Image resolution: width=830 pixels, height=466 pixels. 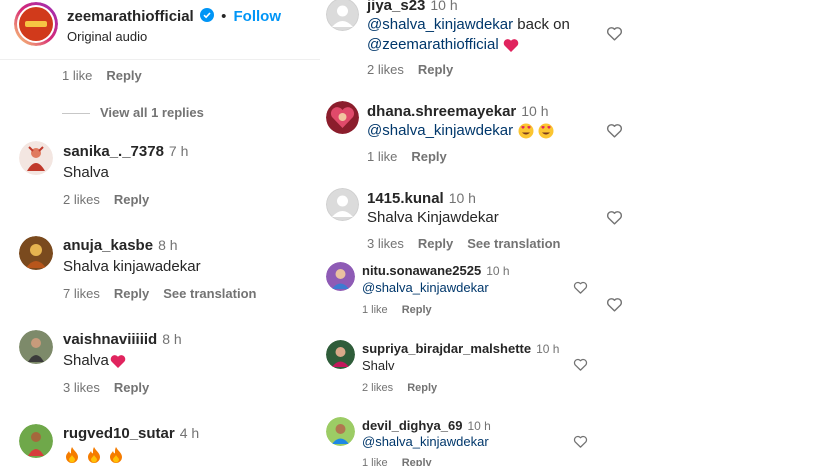 What do you see at coordinates (421, 198) in the screenshot?
I see `comment-username: 1415.kunal 10 h` at bounding box center [421, 198].